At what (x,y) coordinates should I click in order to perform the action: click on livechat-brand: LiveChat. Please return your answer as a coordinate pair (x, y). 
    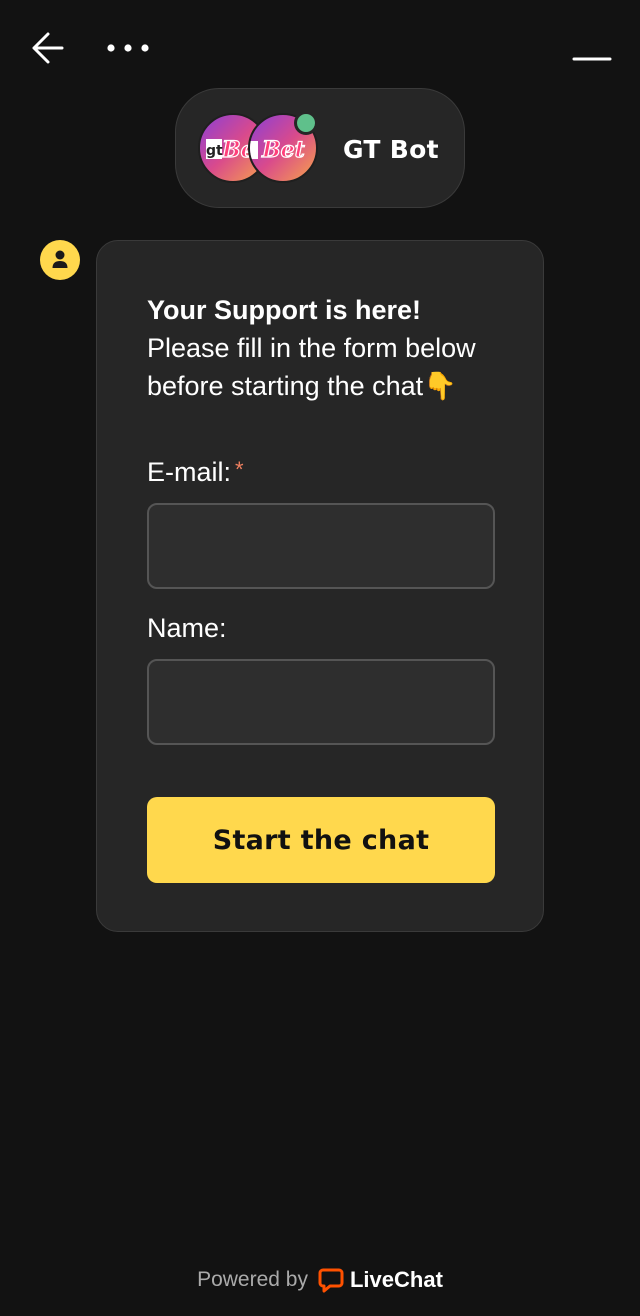
    Looking at the image, I should click on (396, 1279).